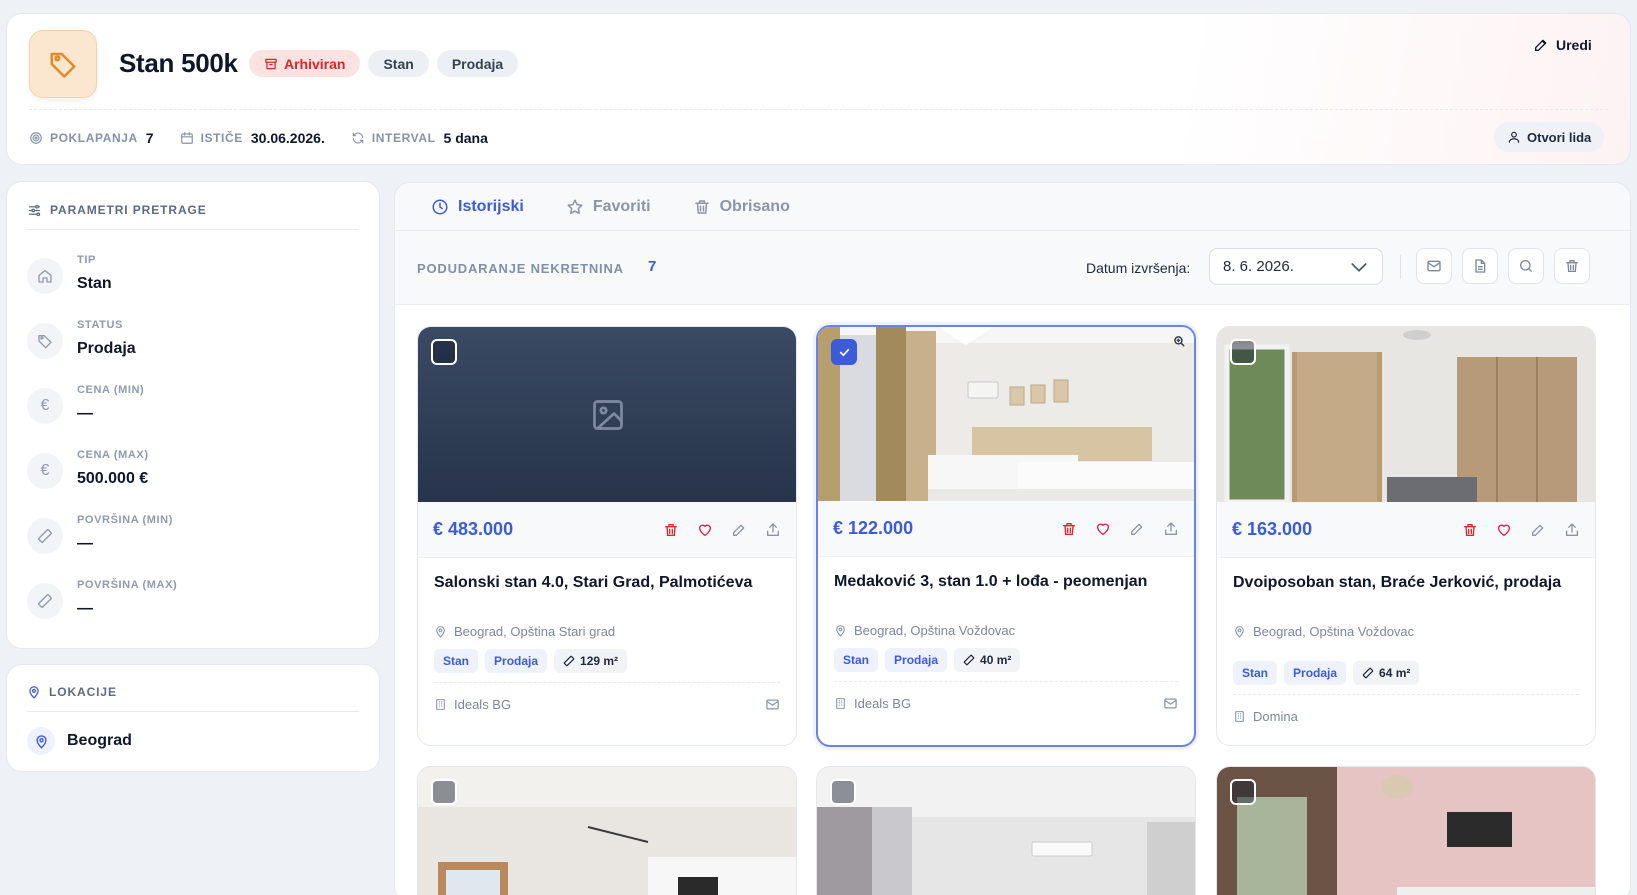 The width and height of the screenshot is (1637, 895). What do you see at coordinates (85, 404) in the screenshot?
I see `param-price-min: € CENA (MIN) —` at bounding box center [85, 404].